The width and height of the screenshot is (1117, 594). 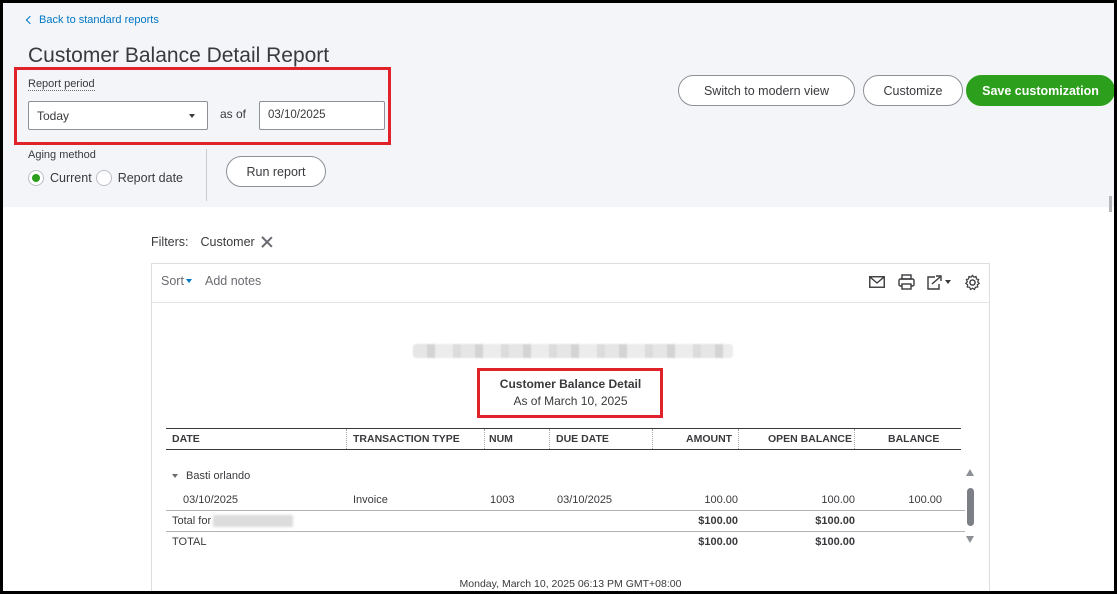 What do you see at coordinates (175, 476) in the screenshot?
I see `collapse-triangle-icon` at bounding box center [175, 476].